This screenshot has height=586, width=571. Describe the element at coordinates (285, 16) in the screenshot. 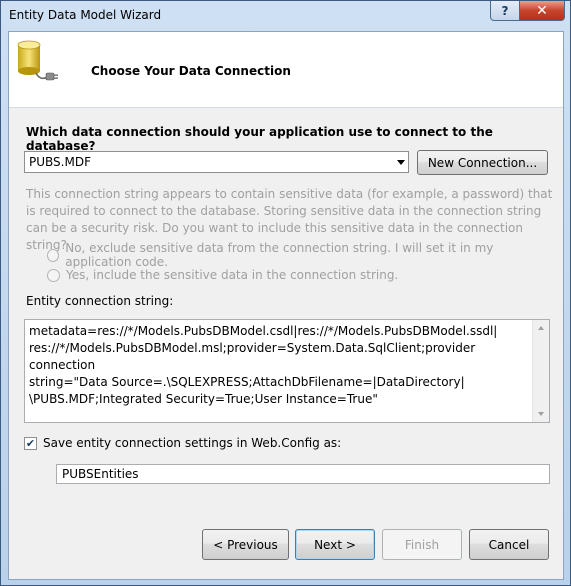

I see `title-bar: Entity Data Model Wizard ? ✕` at that location.